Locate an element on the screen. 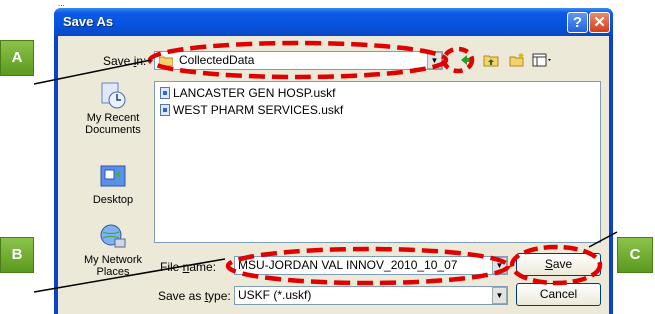 This screenshot has height=314, width=655. pointer-b-line is located at coordinates (129, 275).